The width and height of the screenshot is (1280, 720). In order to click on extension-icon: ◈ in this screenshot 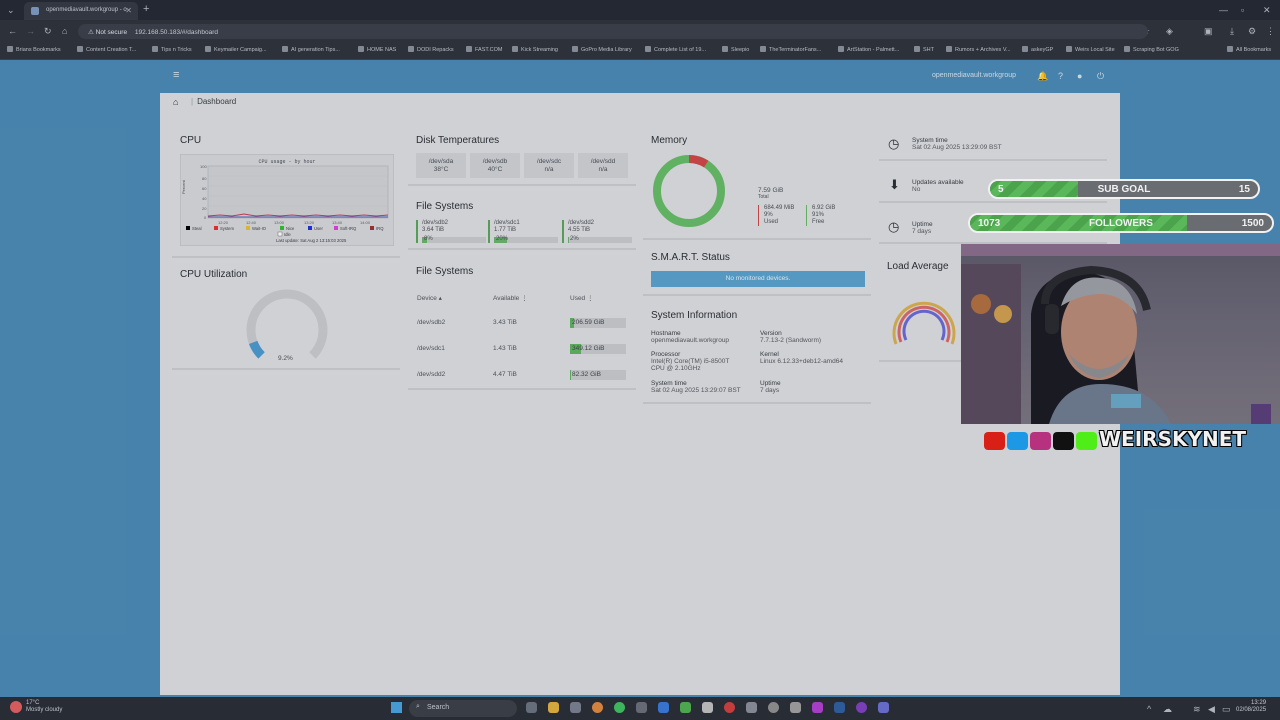, I will do `click(1169, 31)`.